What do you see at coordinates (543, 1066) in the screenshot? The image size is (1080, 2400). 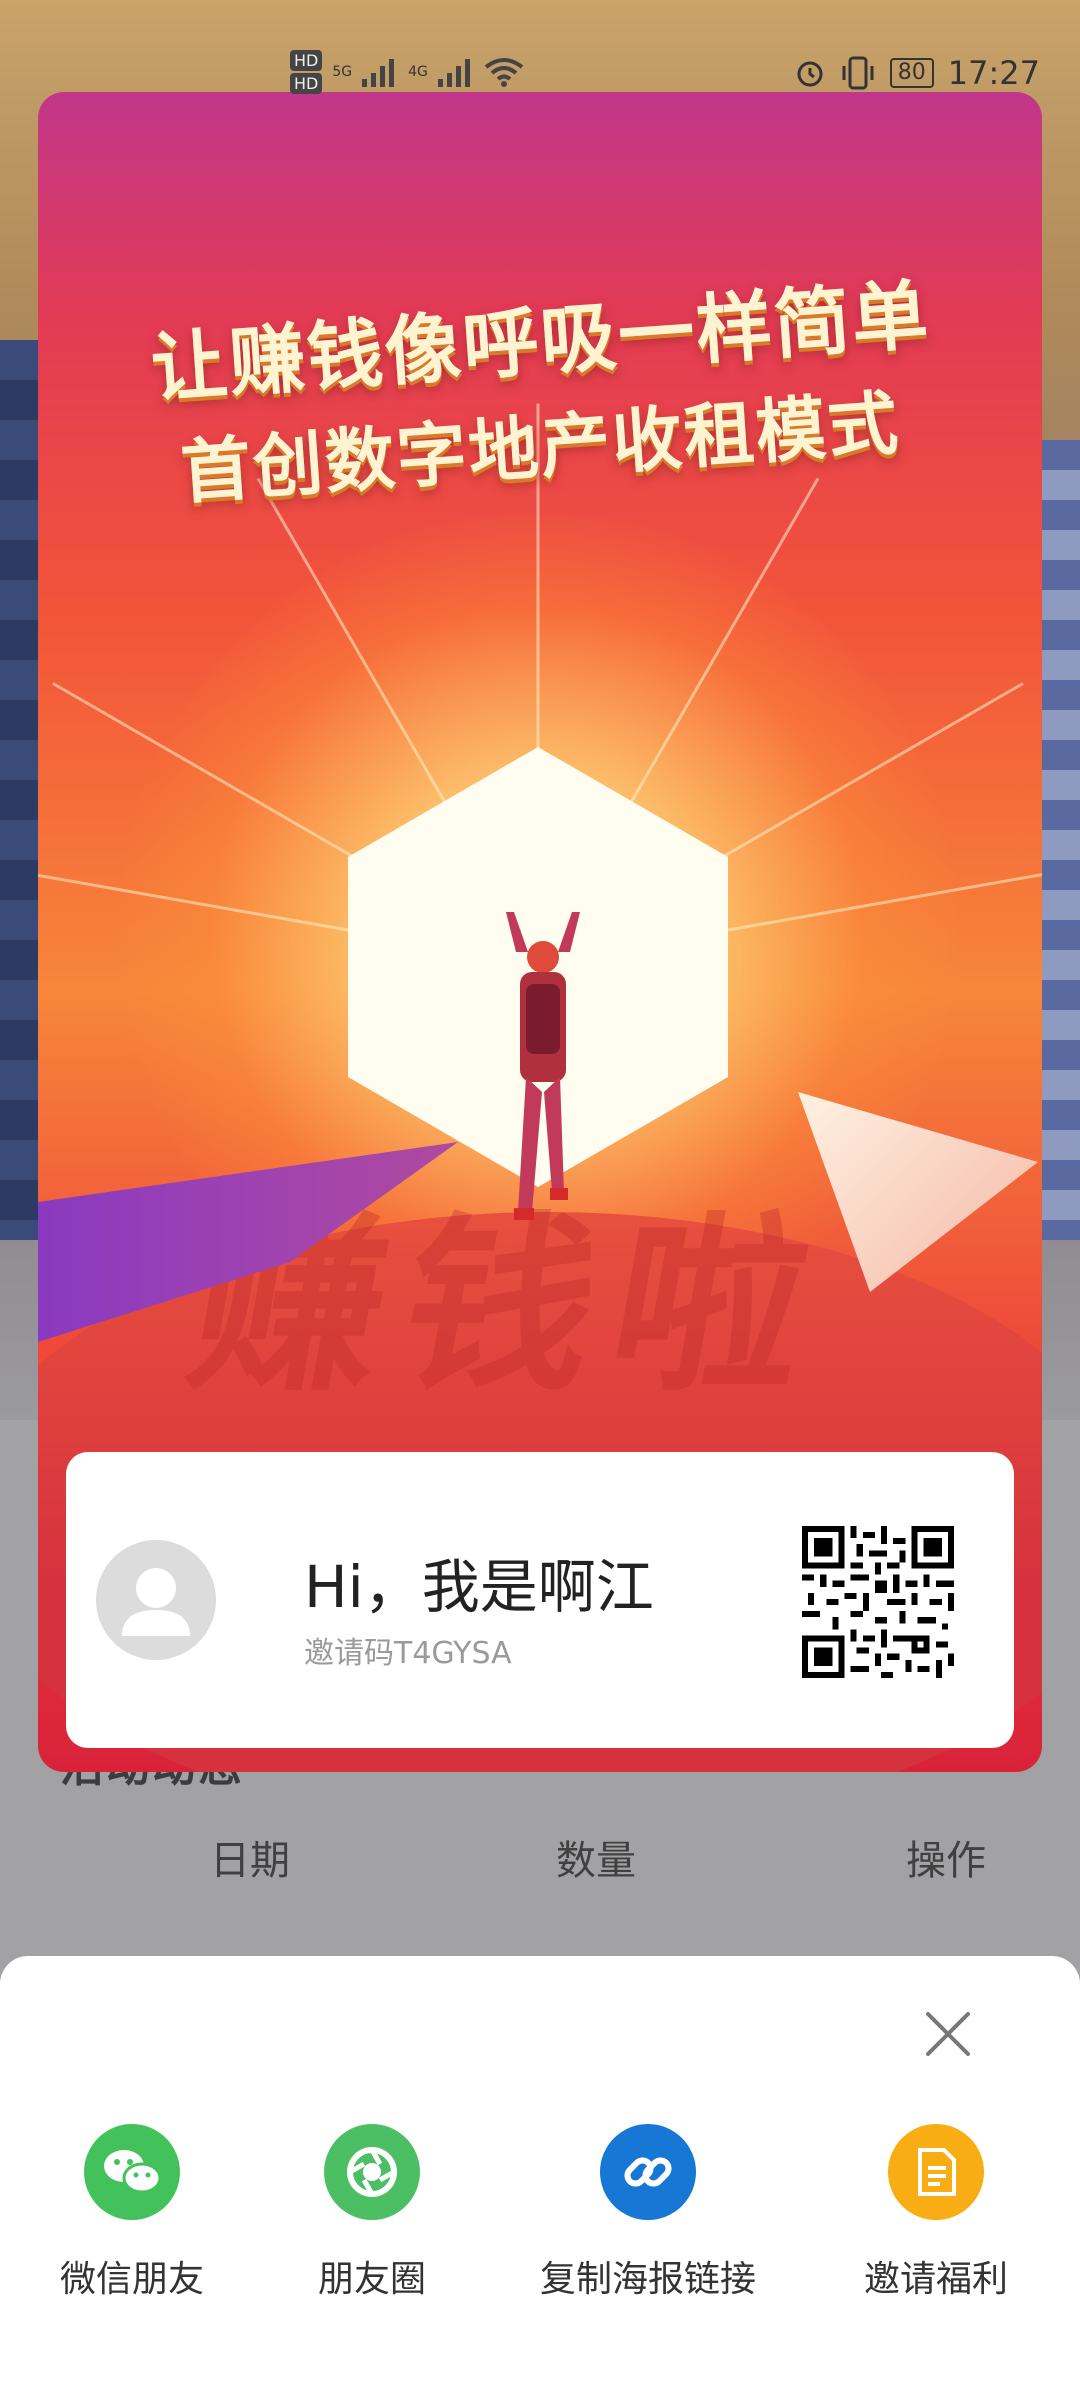 I see `running-person-illustration` at bounding box center [543, 1066].